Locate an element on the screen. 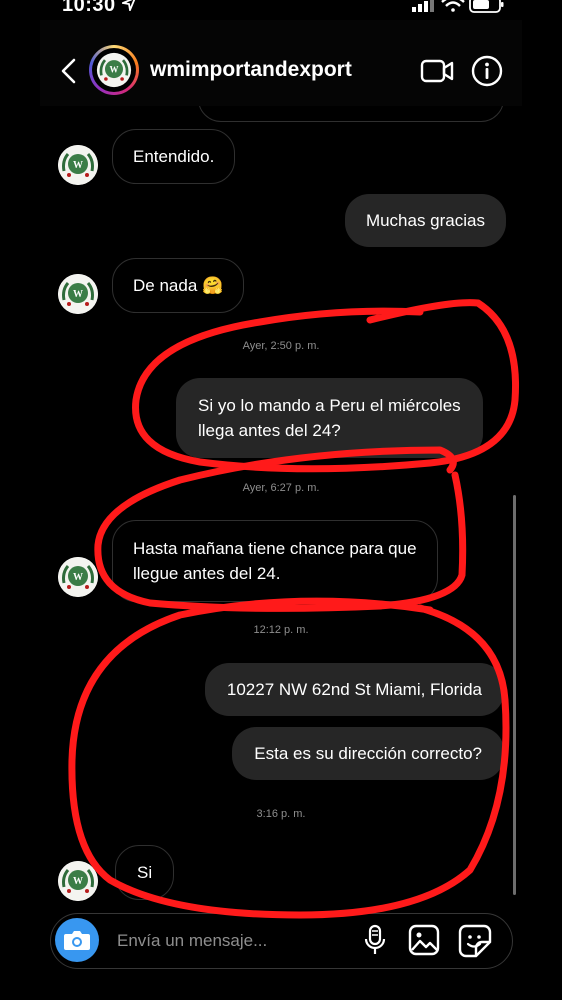  outgoing-message: 10227 NW 62nd St Miami, Florida is located at coordinates (354, 689).